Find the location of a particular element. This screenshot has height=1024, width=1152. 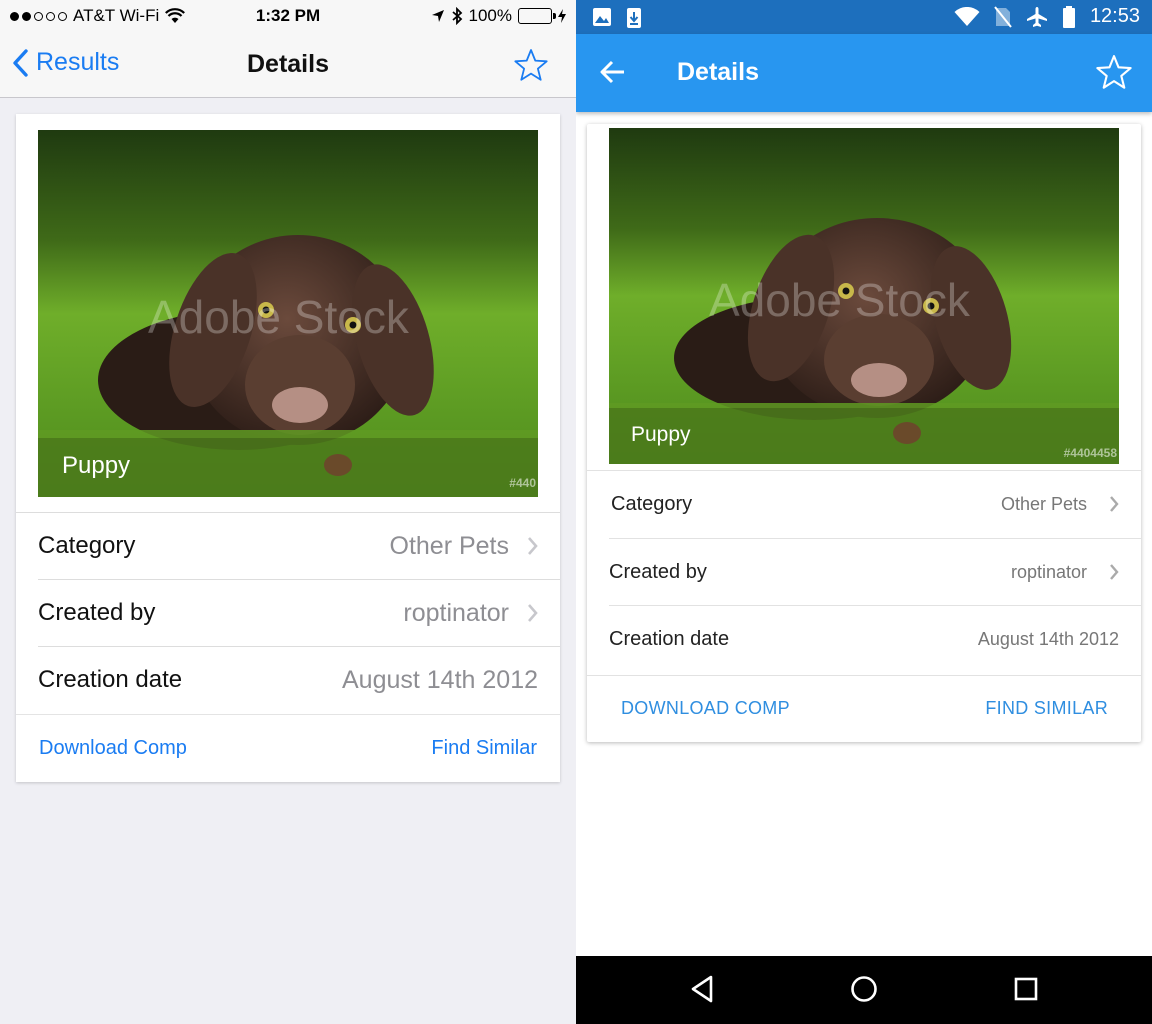

nav-recents-icon is located at coordinates (1026, 989).